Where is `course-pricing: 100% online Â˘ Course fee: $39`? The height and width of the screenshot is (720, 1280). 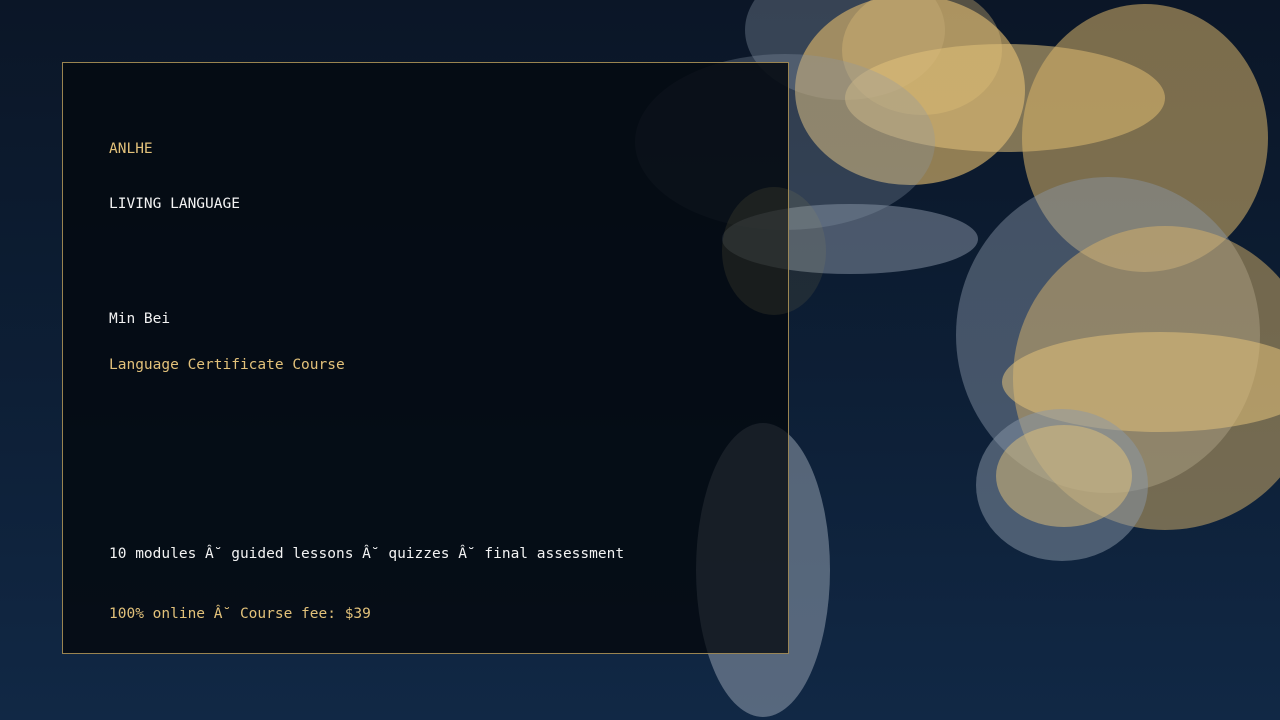
course-pricing: 100% online Â˘ Course fee: $39 is located at coordinates (240, 614).